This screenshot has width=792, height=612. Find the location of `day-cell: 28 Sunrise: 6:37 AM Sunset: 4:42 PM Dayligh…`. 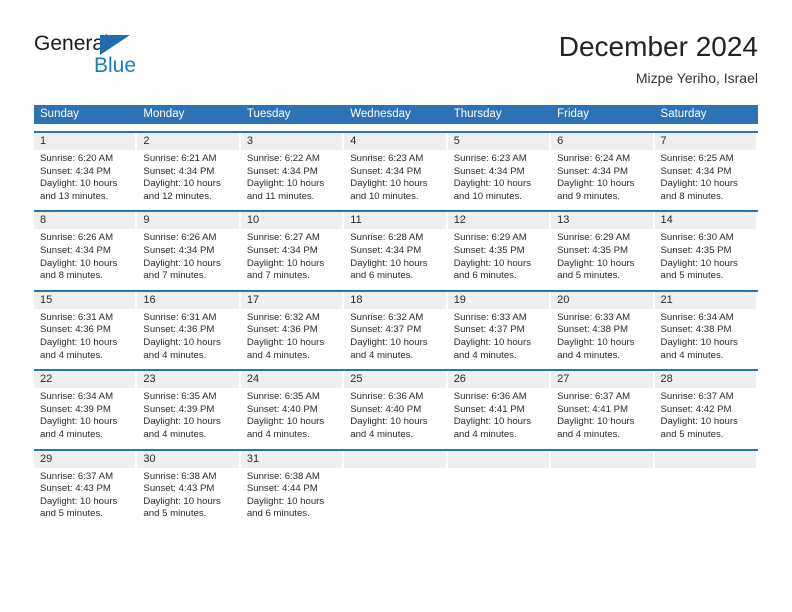

day-cell: 28 Sunrise: 6:37 AM Sunset: 4:42 PM Dayligh… is located at coordinates (706, 405).